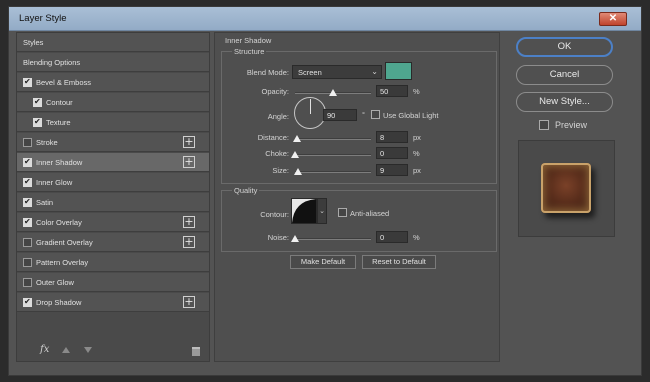 This screenshot has height=382, width=650. What do you see at coordinates (113, 182) in the screenshot?
I see `sidebar-item-inner-glow: Inner Glow` at bounding box center [113, 182].